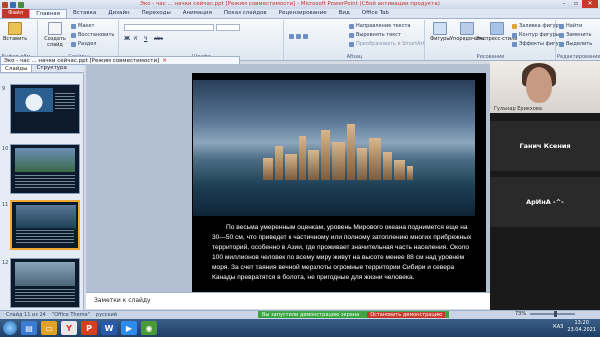  I want to click on explorer-icon: ▤, so click(29, 328).